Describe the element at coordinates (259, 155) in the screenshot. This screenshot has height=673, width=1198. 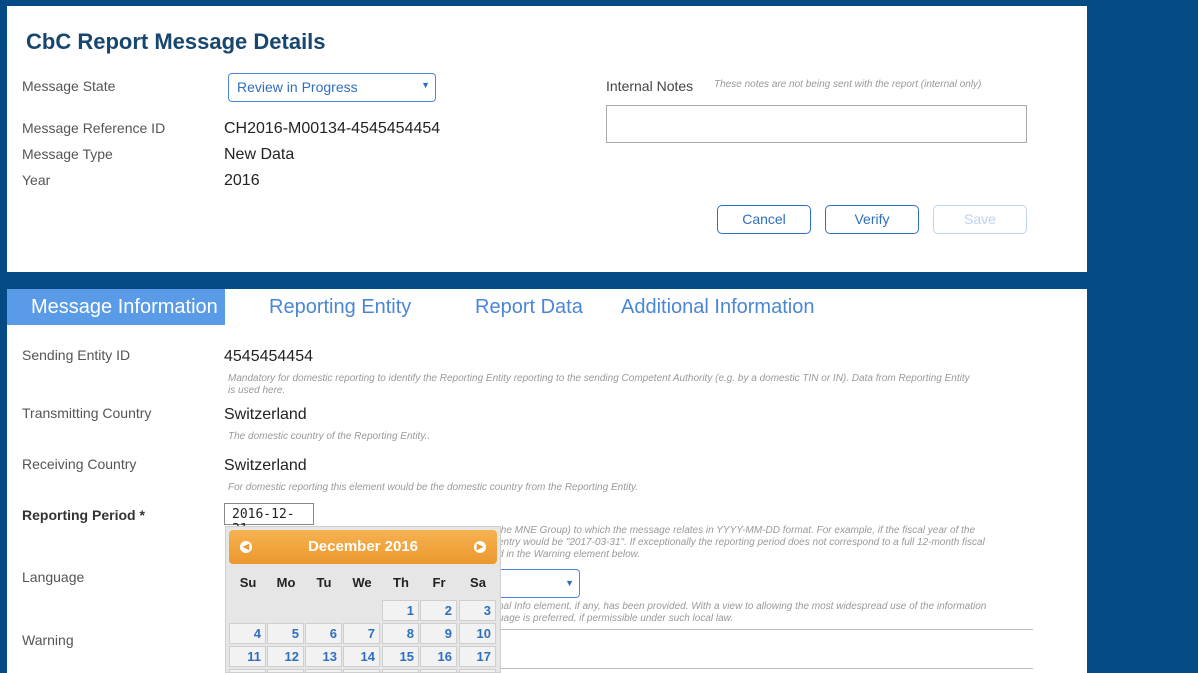
I see `message-type-value: New Data` at that location.